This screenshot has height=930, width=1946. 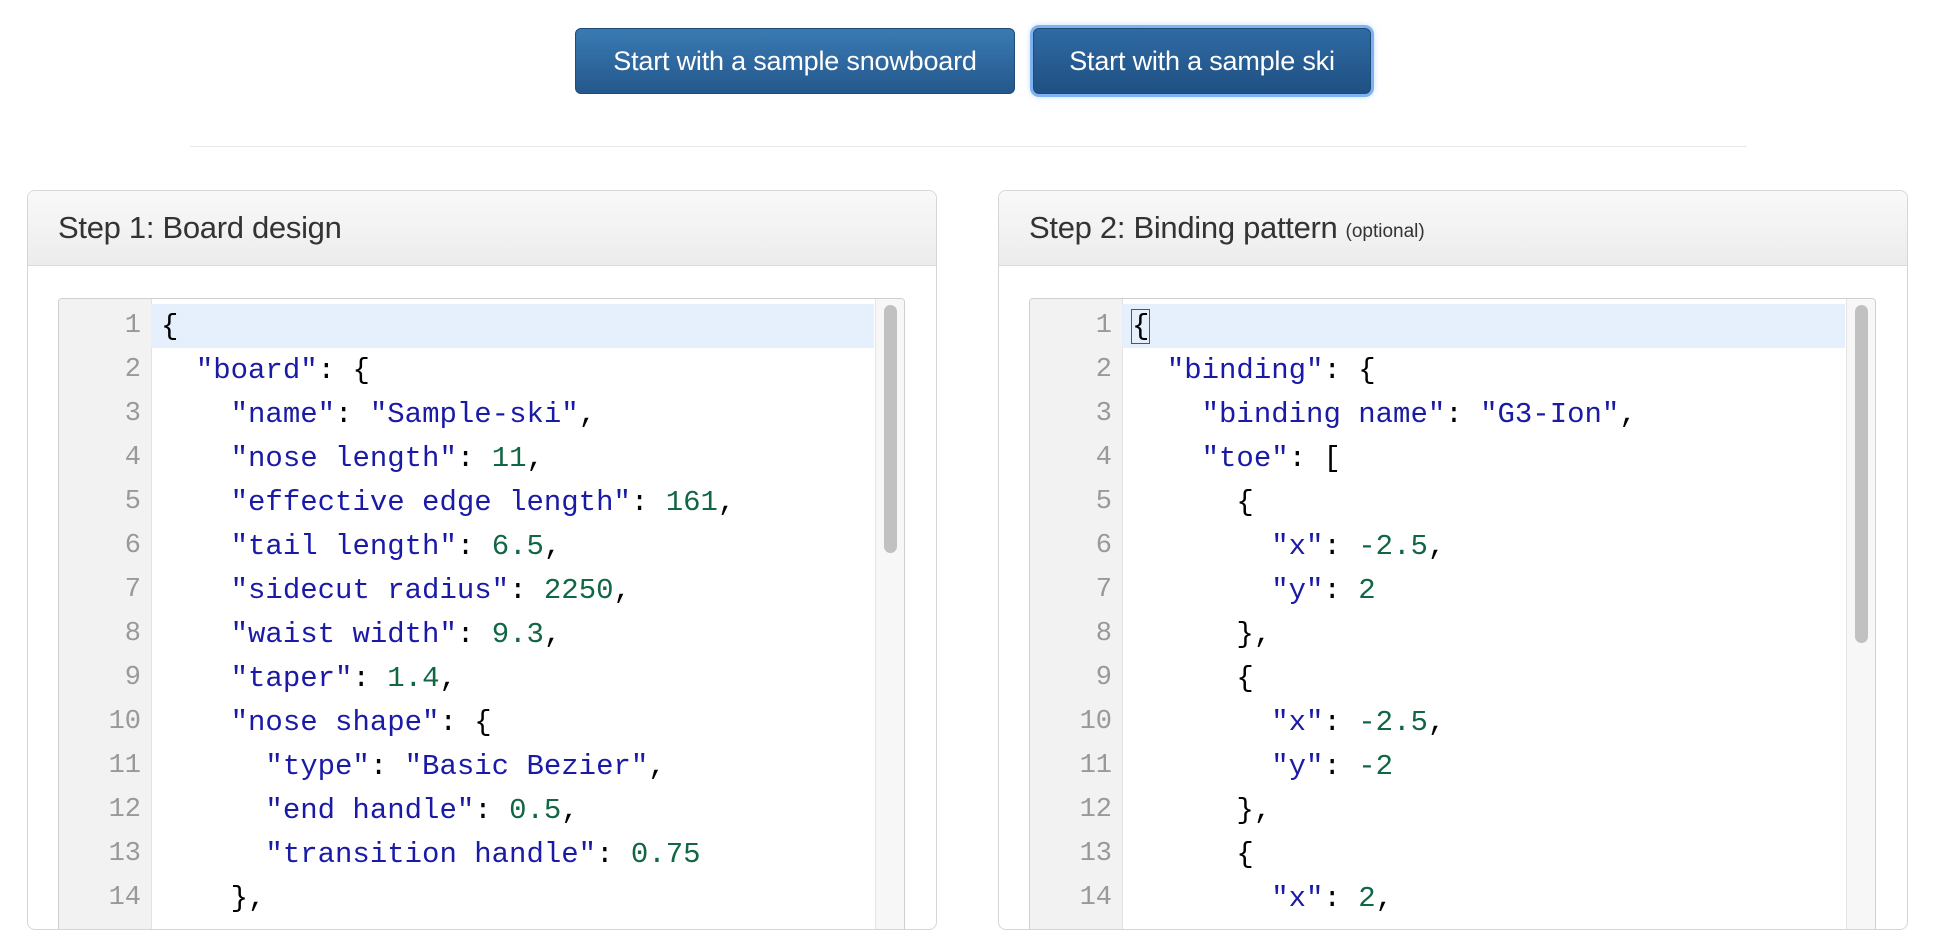 What do you see at coordinates (124, 854) in the screenshot?
I see `line-number: 13` at bounding box center [124, 854].